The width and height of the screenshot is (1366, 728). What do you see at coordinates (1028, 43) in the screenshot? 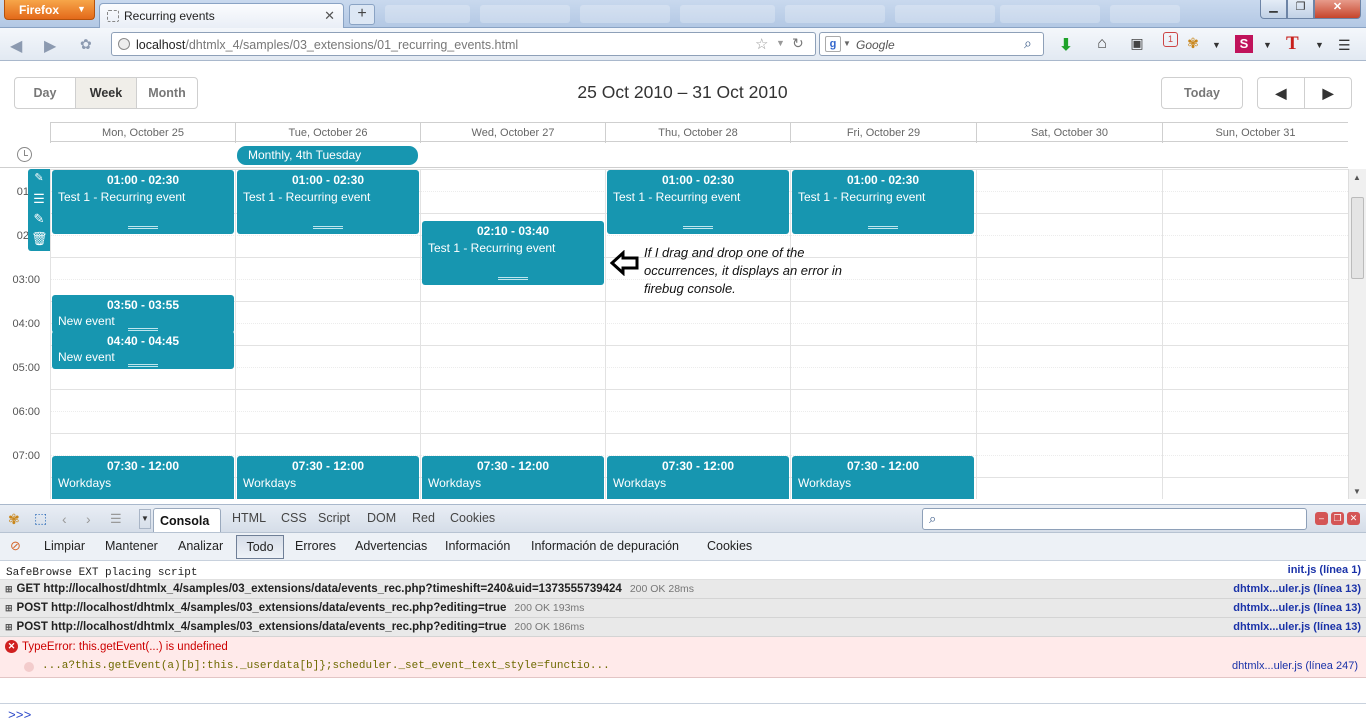
I see `search-icon: ⌕` at bounding box center [1028, 43].